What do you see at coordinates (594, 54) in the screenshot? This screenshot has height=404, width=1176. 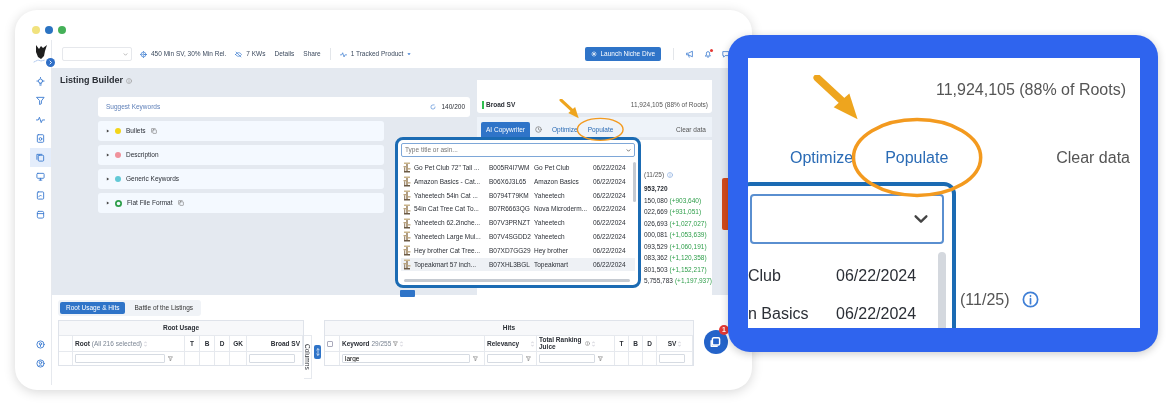 I see `sparkle-icon` at bounding box center [594, 54].